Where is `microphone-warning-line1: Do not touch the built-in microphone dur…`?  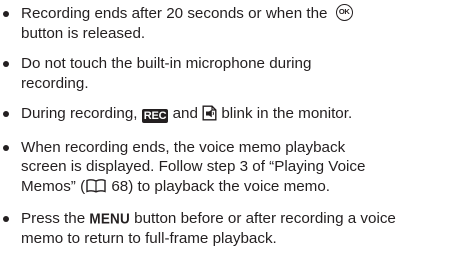 microphone-warning-line1: Do not touch the built-in microphone dur… is located at coordinates (166, 63).